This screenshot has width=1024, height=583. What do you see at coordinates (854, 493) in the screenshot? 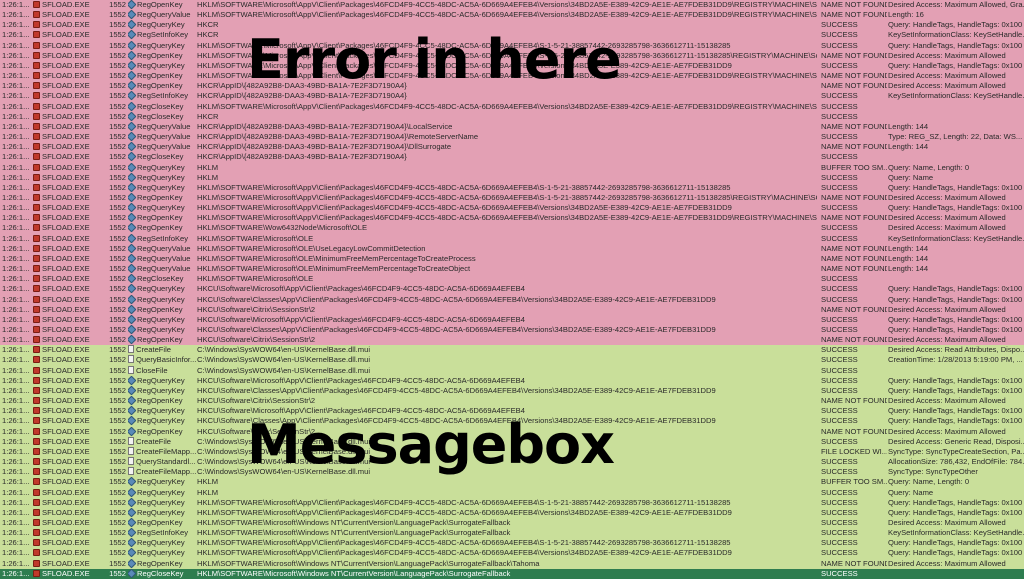
I see `result-cell: SUCCESS` at bounding box center [854, 493].